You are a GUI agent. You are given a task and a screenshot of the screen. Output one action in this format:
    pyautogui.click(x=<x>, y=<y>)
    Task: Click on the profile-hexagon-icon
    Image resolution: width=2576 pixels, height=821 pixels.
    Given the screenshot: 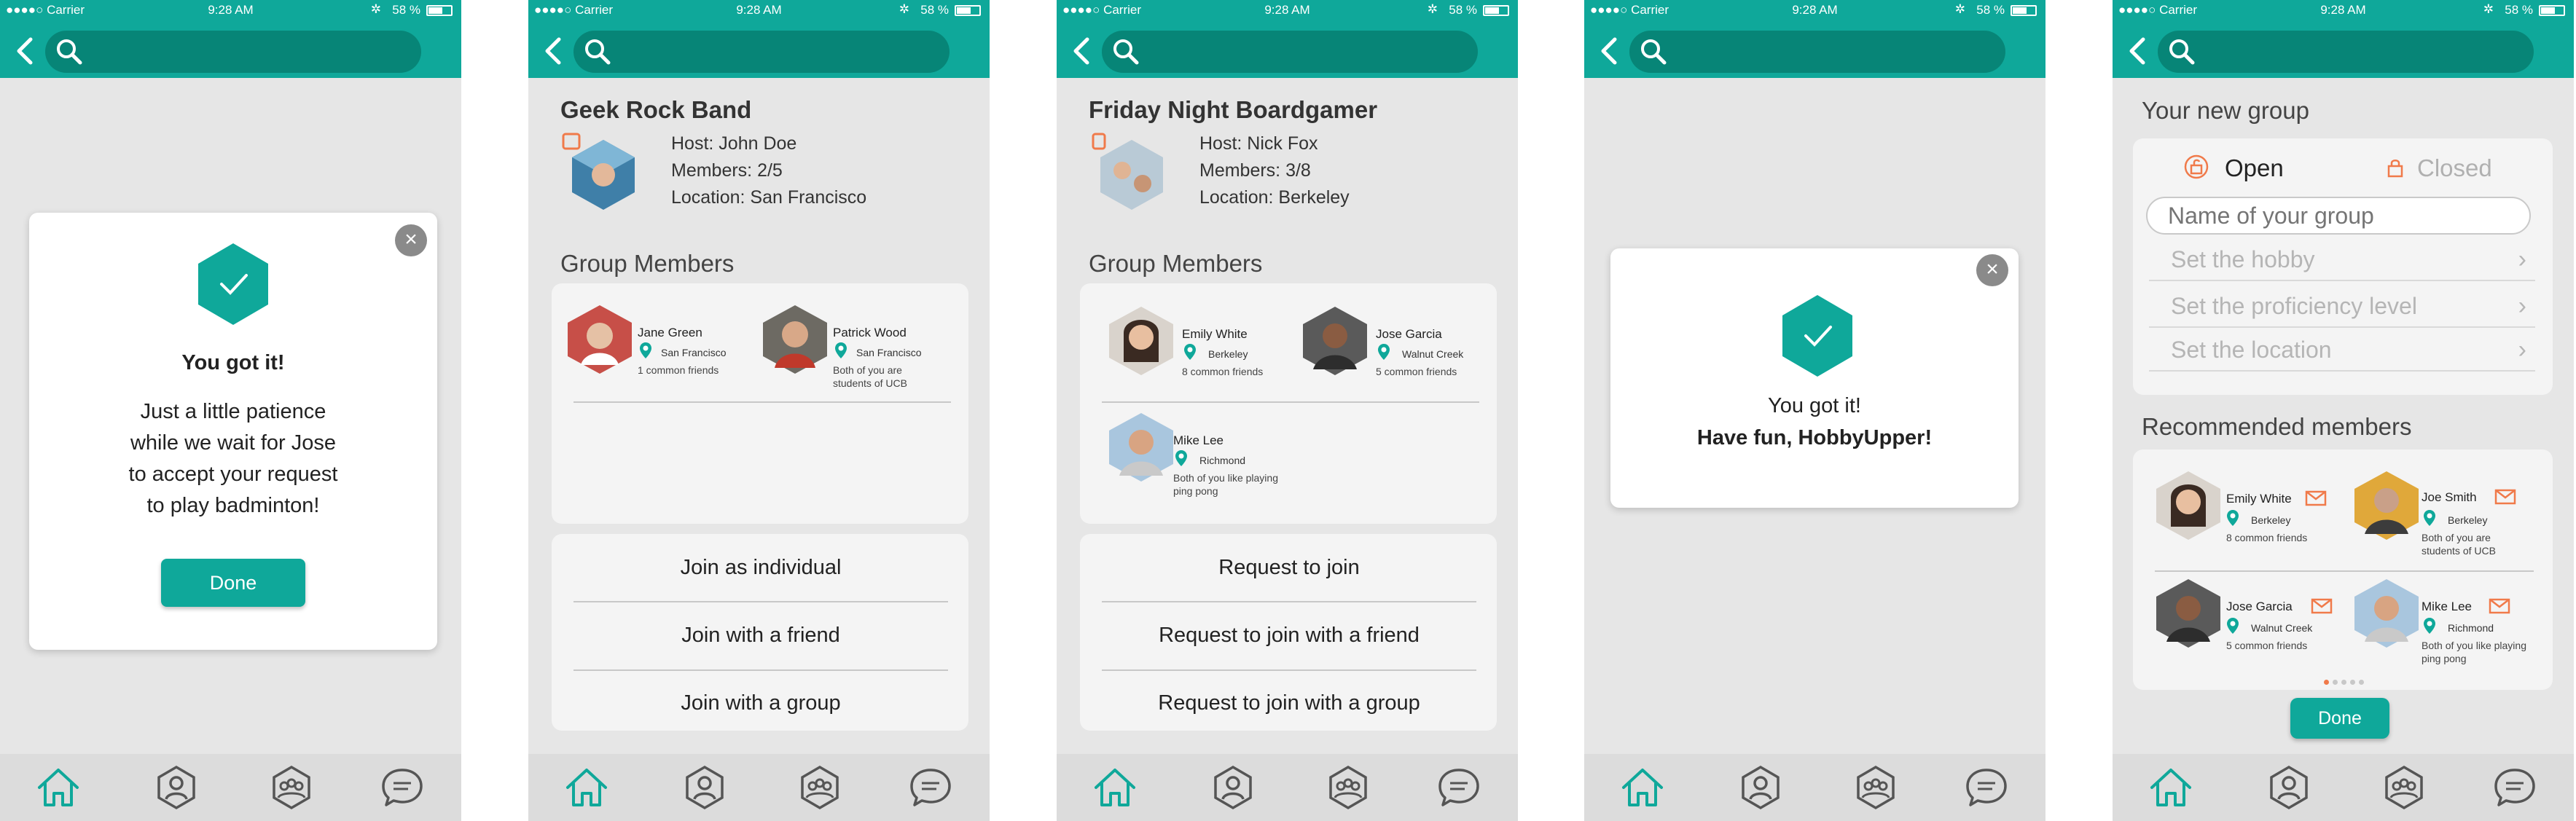 What is the action you would take?
    pyautogui.click(x=1761, y=787)
    